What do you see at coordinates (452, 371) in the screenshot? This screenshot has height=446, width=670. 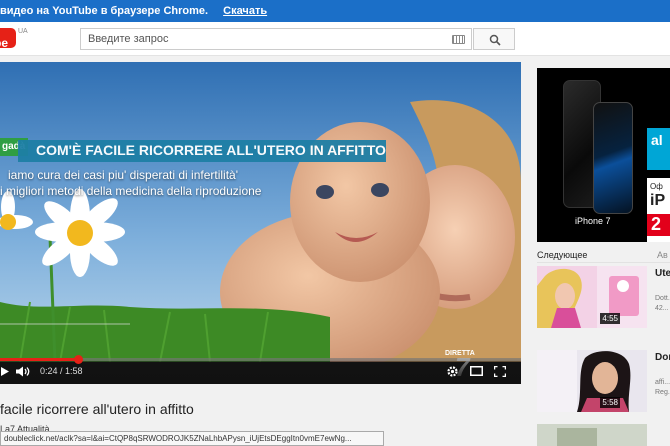 I see `settings-icon` at bounding box center [452, 371].